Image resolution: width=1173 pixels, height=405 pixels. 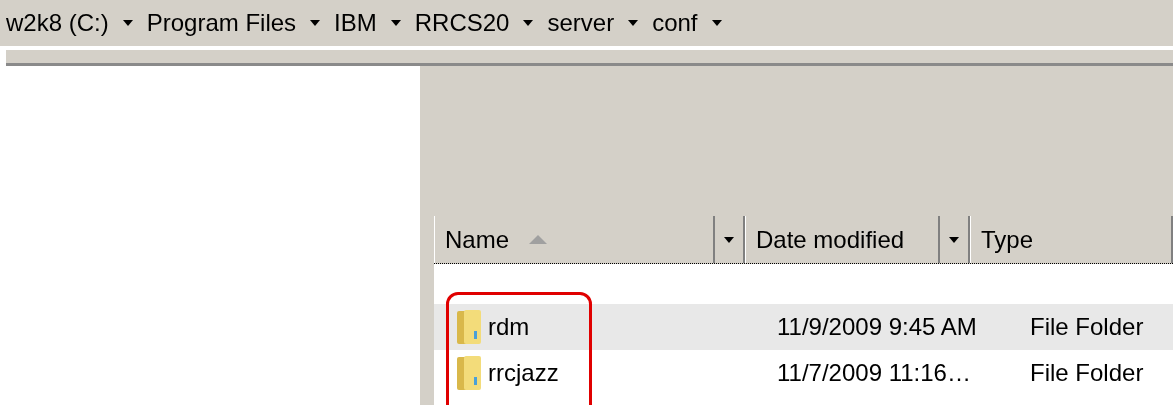 I want to click on breadcrumb-item: Program Files, so click(x=221, y=23).